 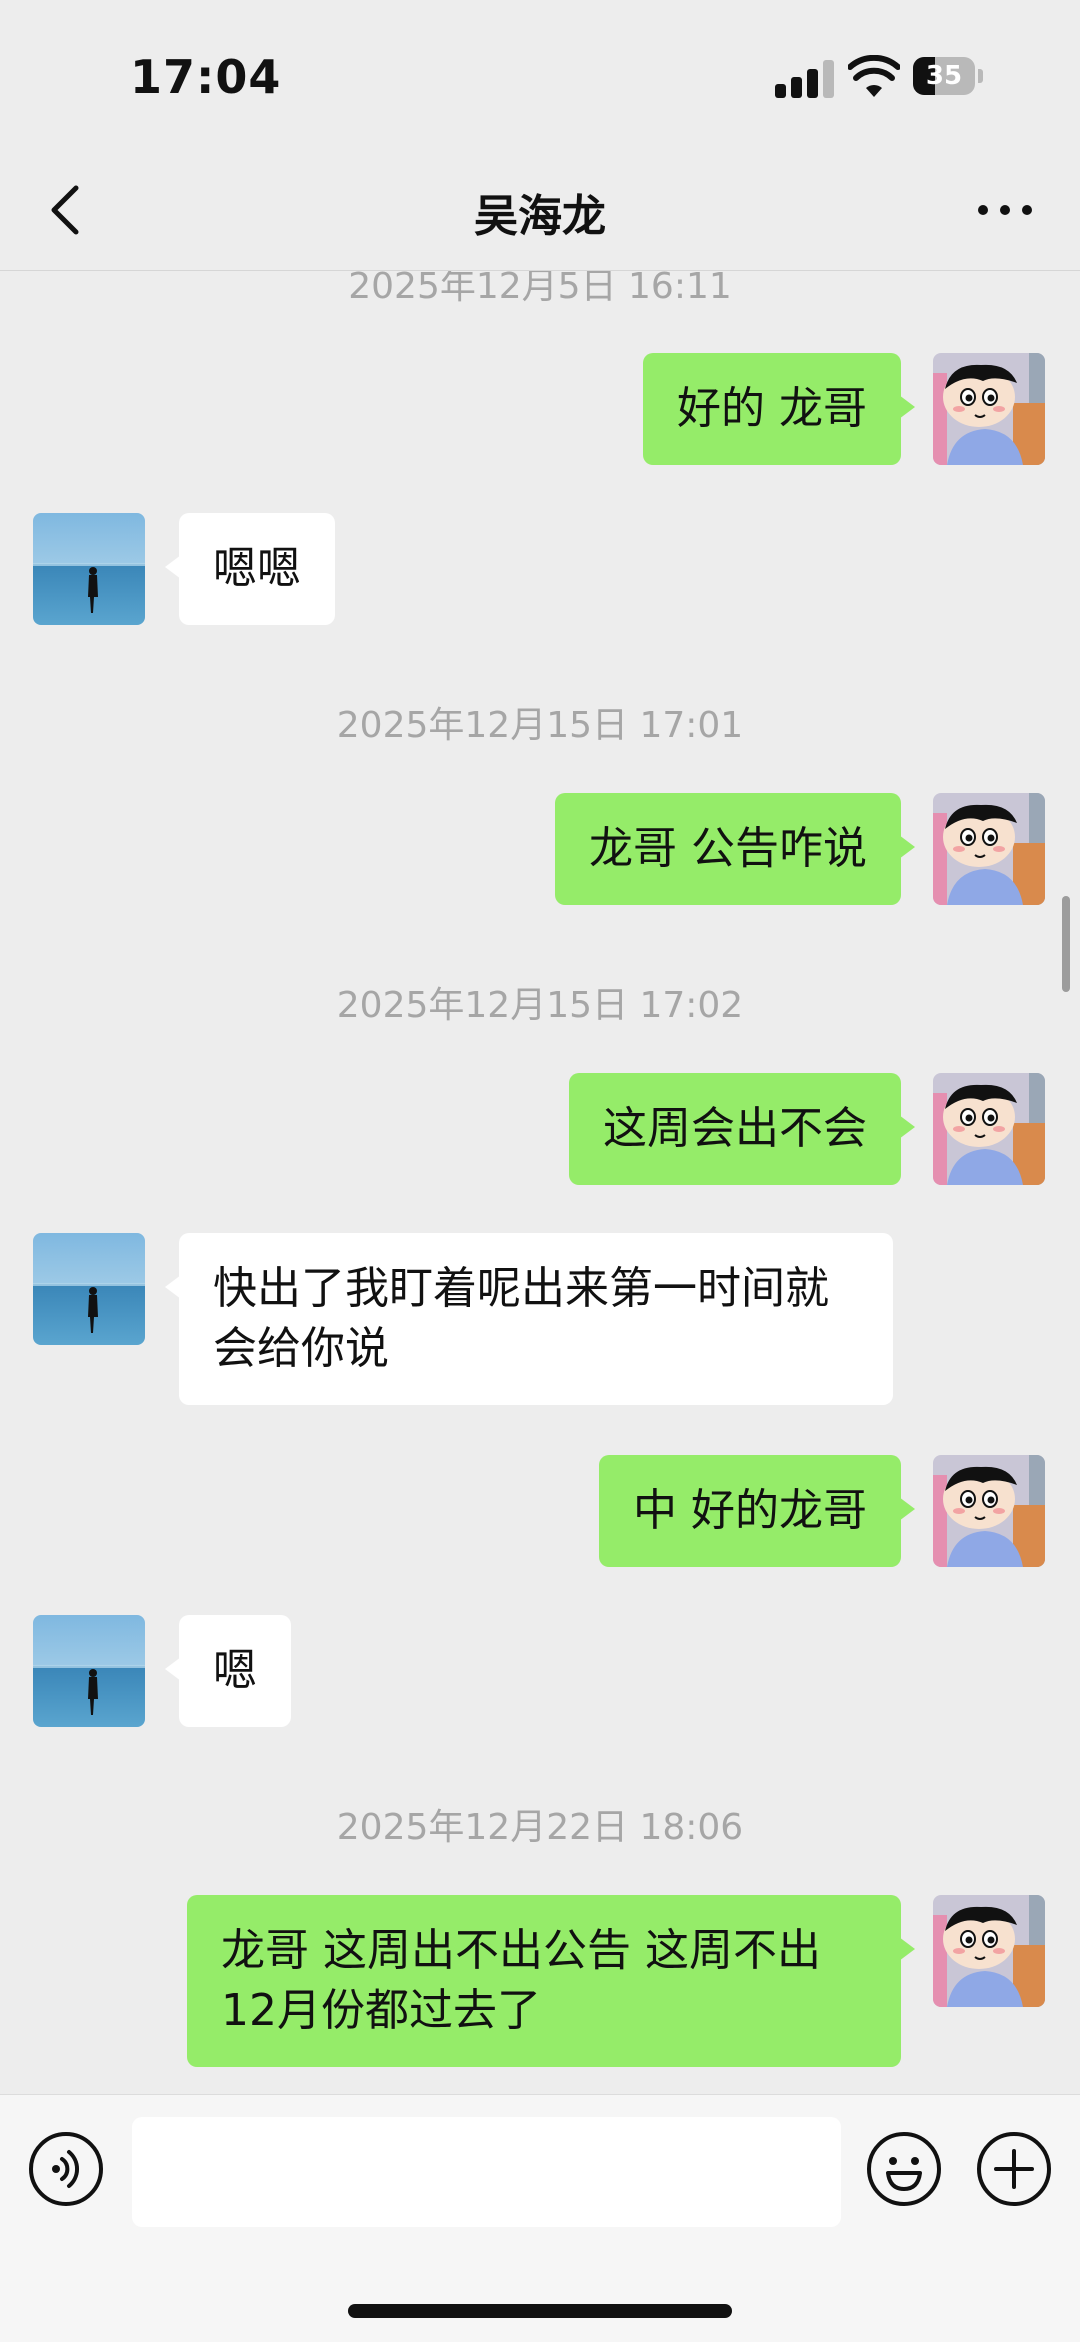 I want to click on scrollbar, so click(x=1066, y=944).